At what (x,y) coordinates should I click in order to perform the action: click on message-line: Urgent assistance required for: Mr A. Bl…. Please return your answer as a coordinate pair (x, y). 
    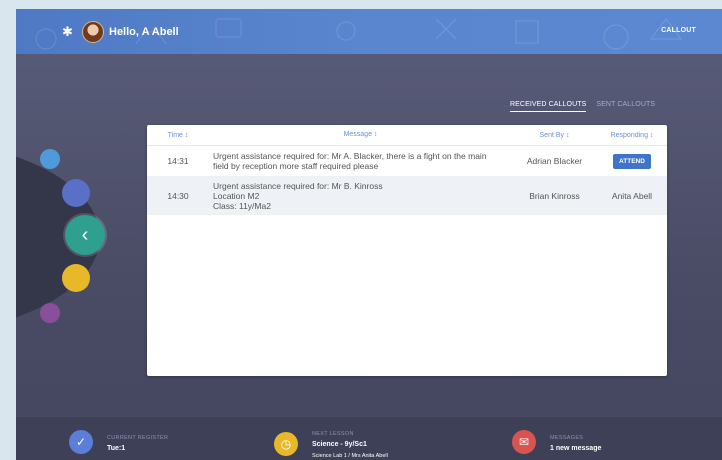
    Looking at the image, I should click on (350, 156).